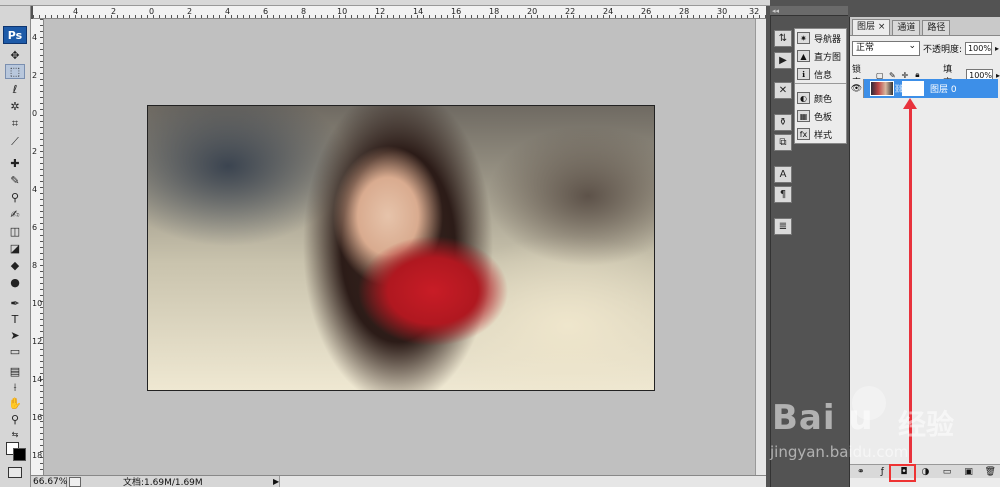 The width and height of the screenshot is (1000, 487). What do you see at coordinates (882, 88) in the screenshot?
I see `layer-thumbnail` at bounding box center [882, 88].